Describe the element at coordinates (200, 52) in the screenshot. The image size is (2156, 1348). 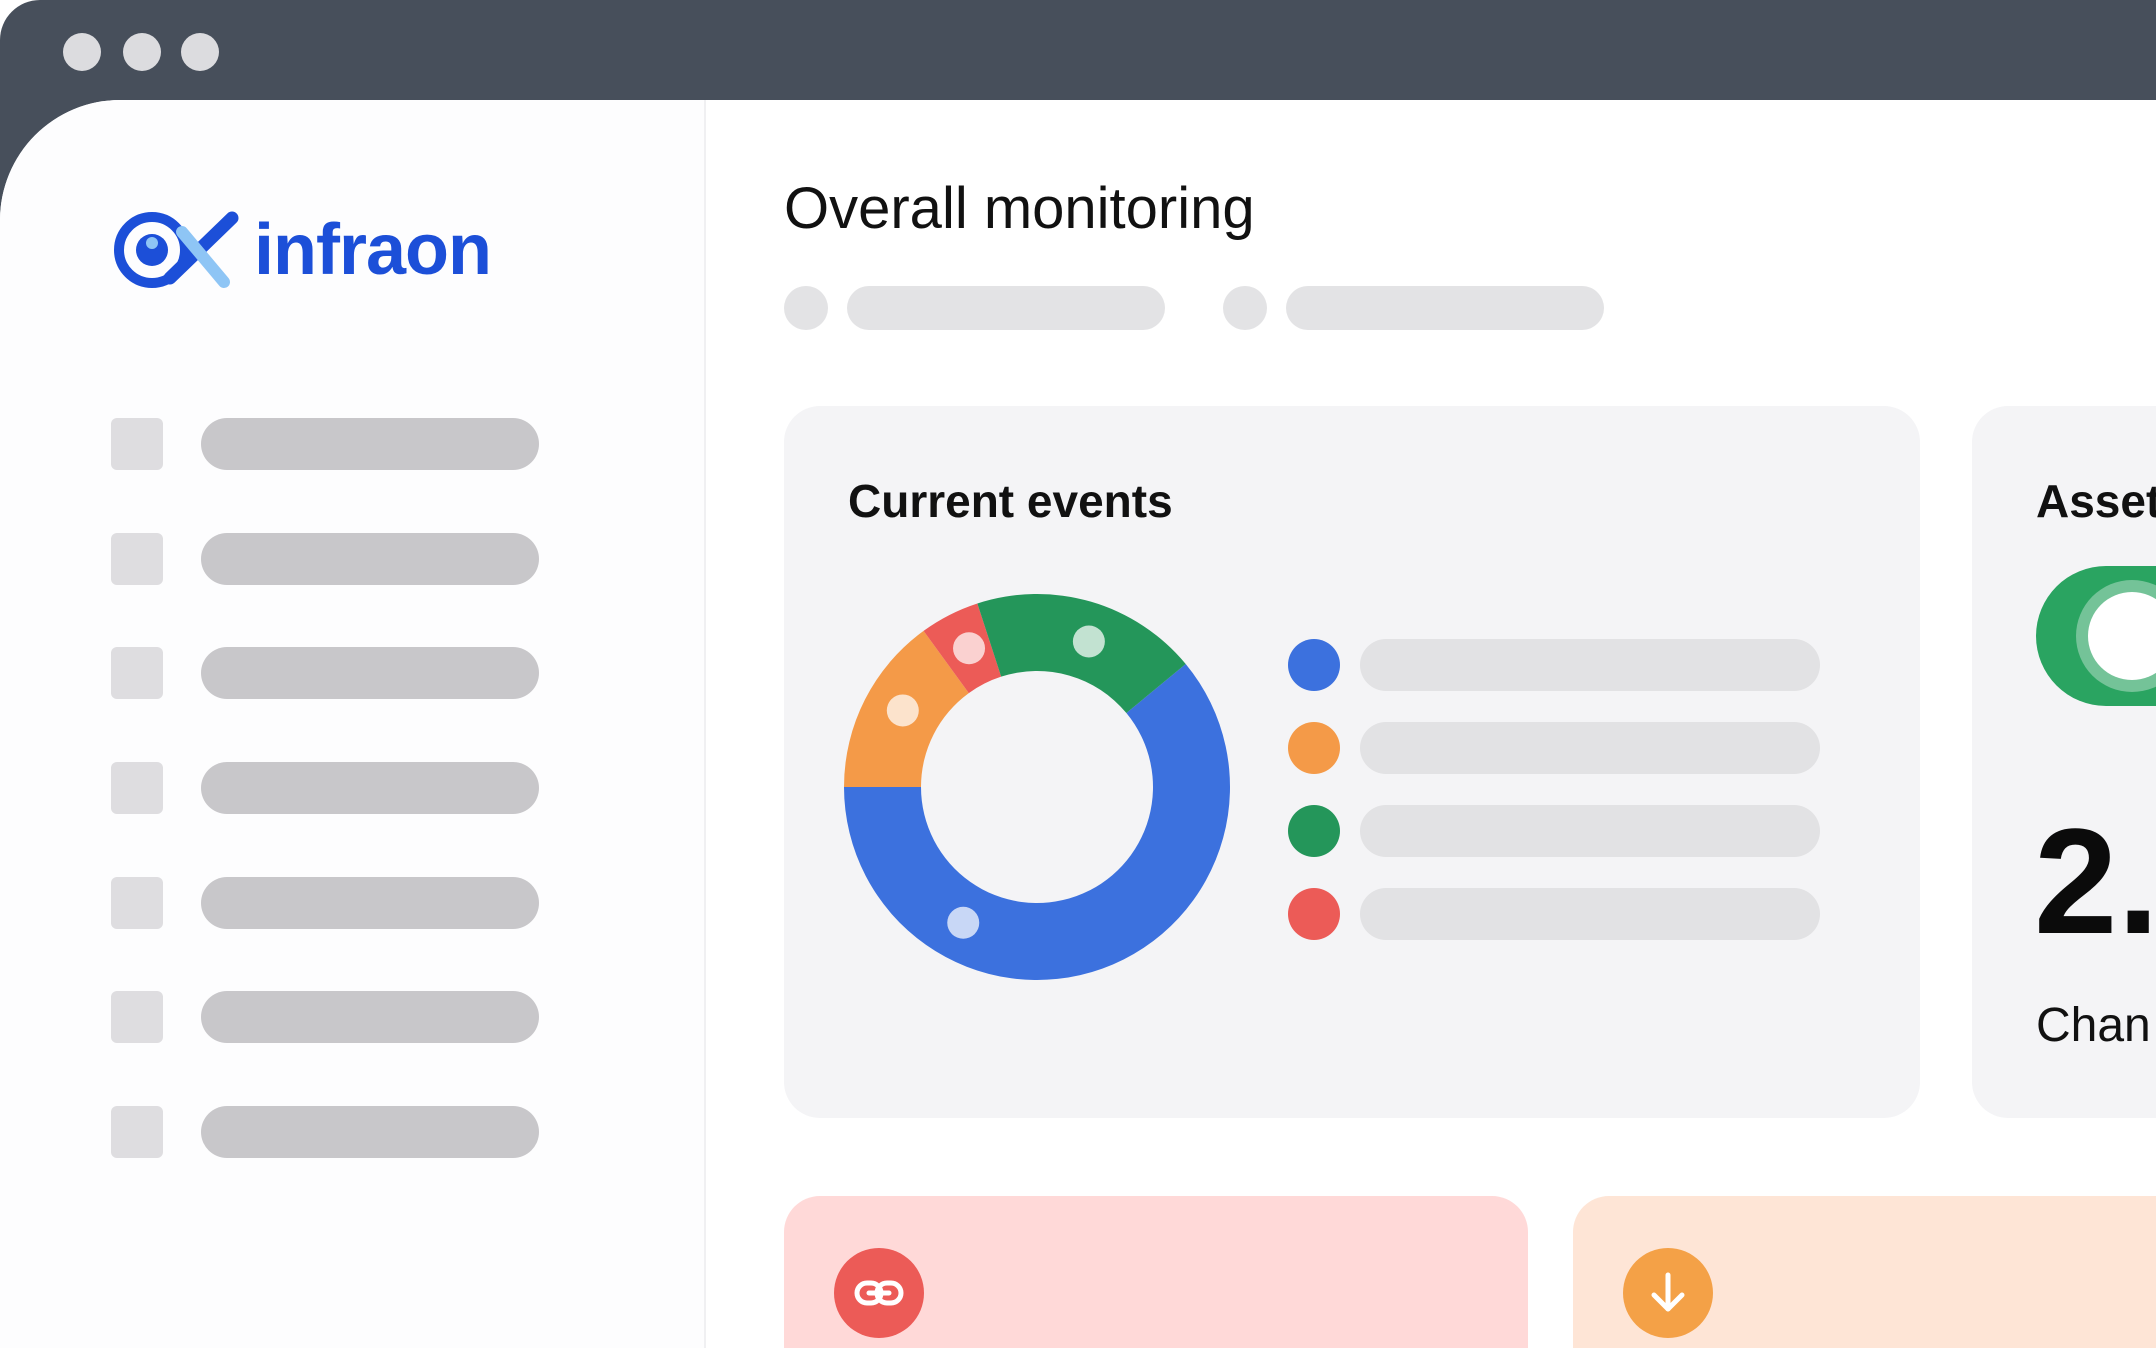
I see `window-maximize-button` at that location.